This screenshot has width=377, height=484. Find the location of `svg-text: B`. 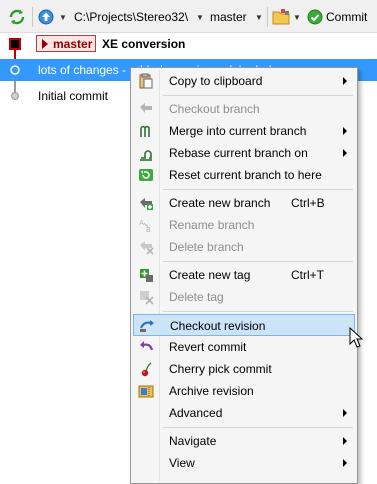

svg-text: B is located at coordinates (148, 229).